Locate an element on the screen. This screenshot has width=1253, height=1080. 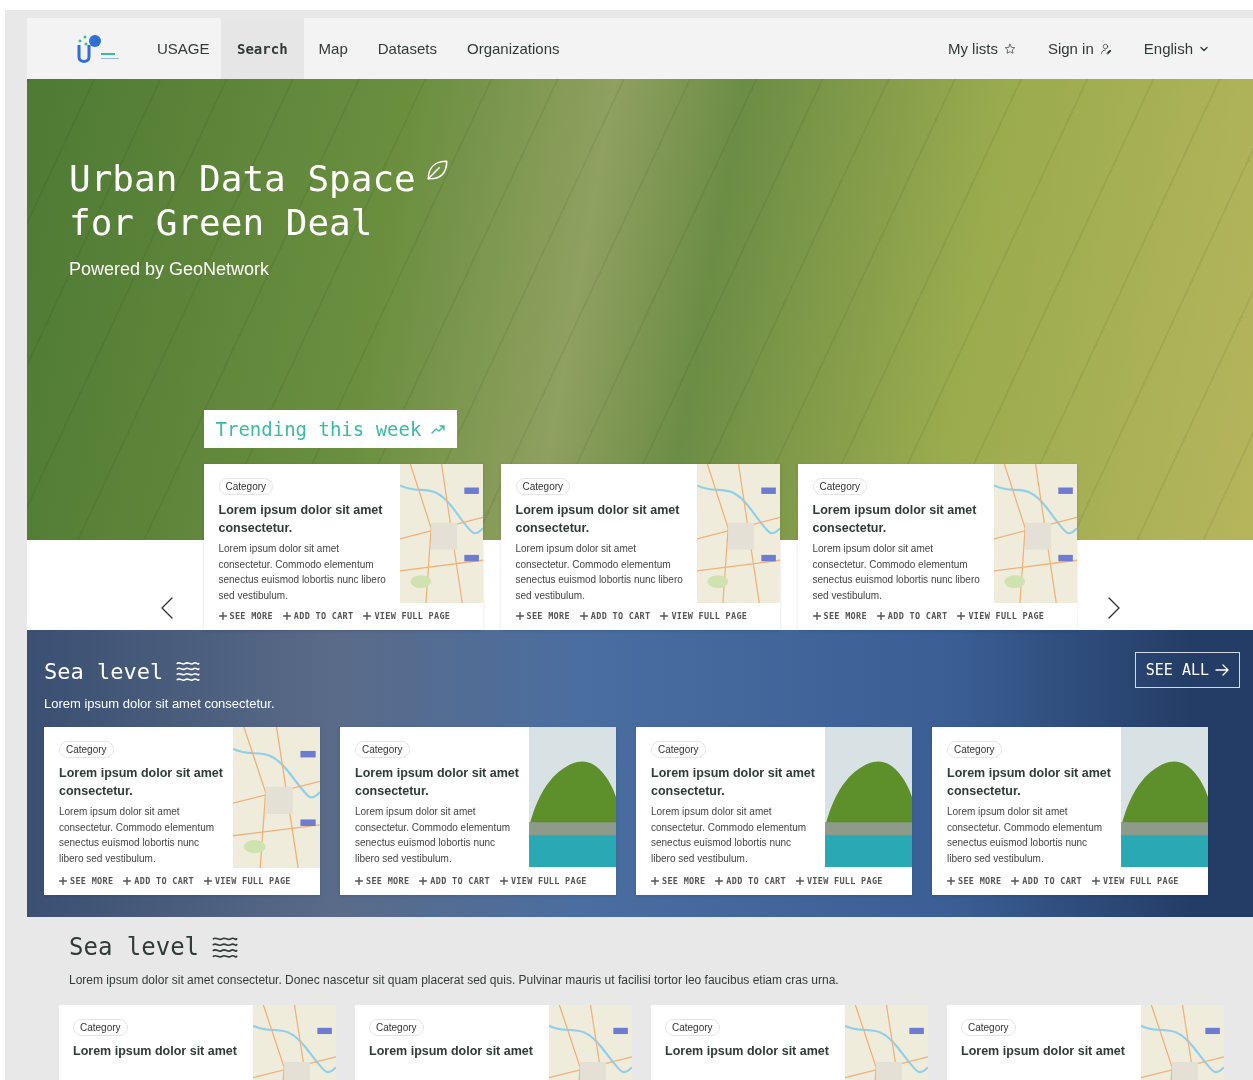
star-icon is located at coordinates (1009, 48).